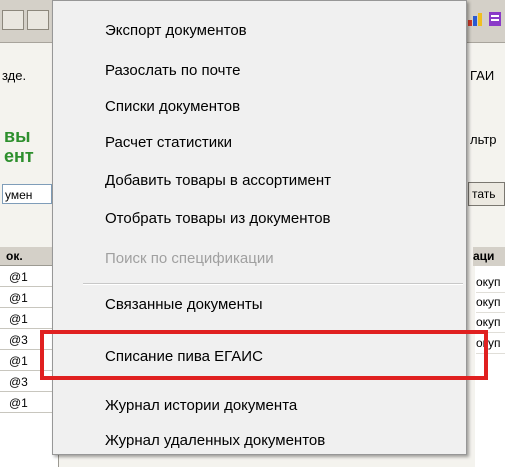  What do you see at coordinates (486, 194) in the screenshot?
I see `read-button: тать` at bounding box center [486, 194].